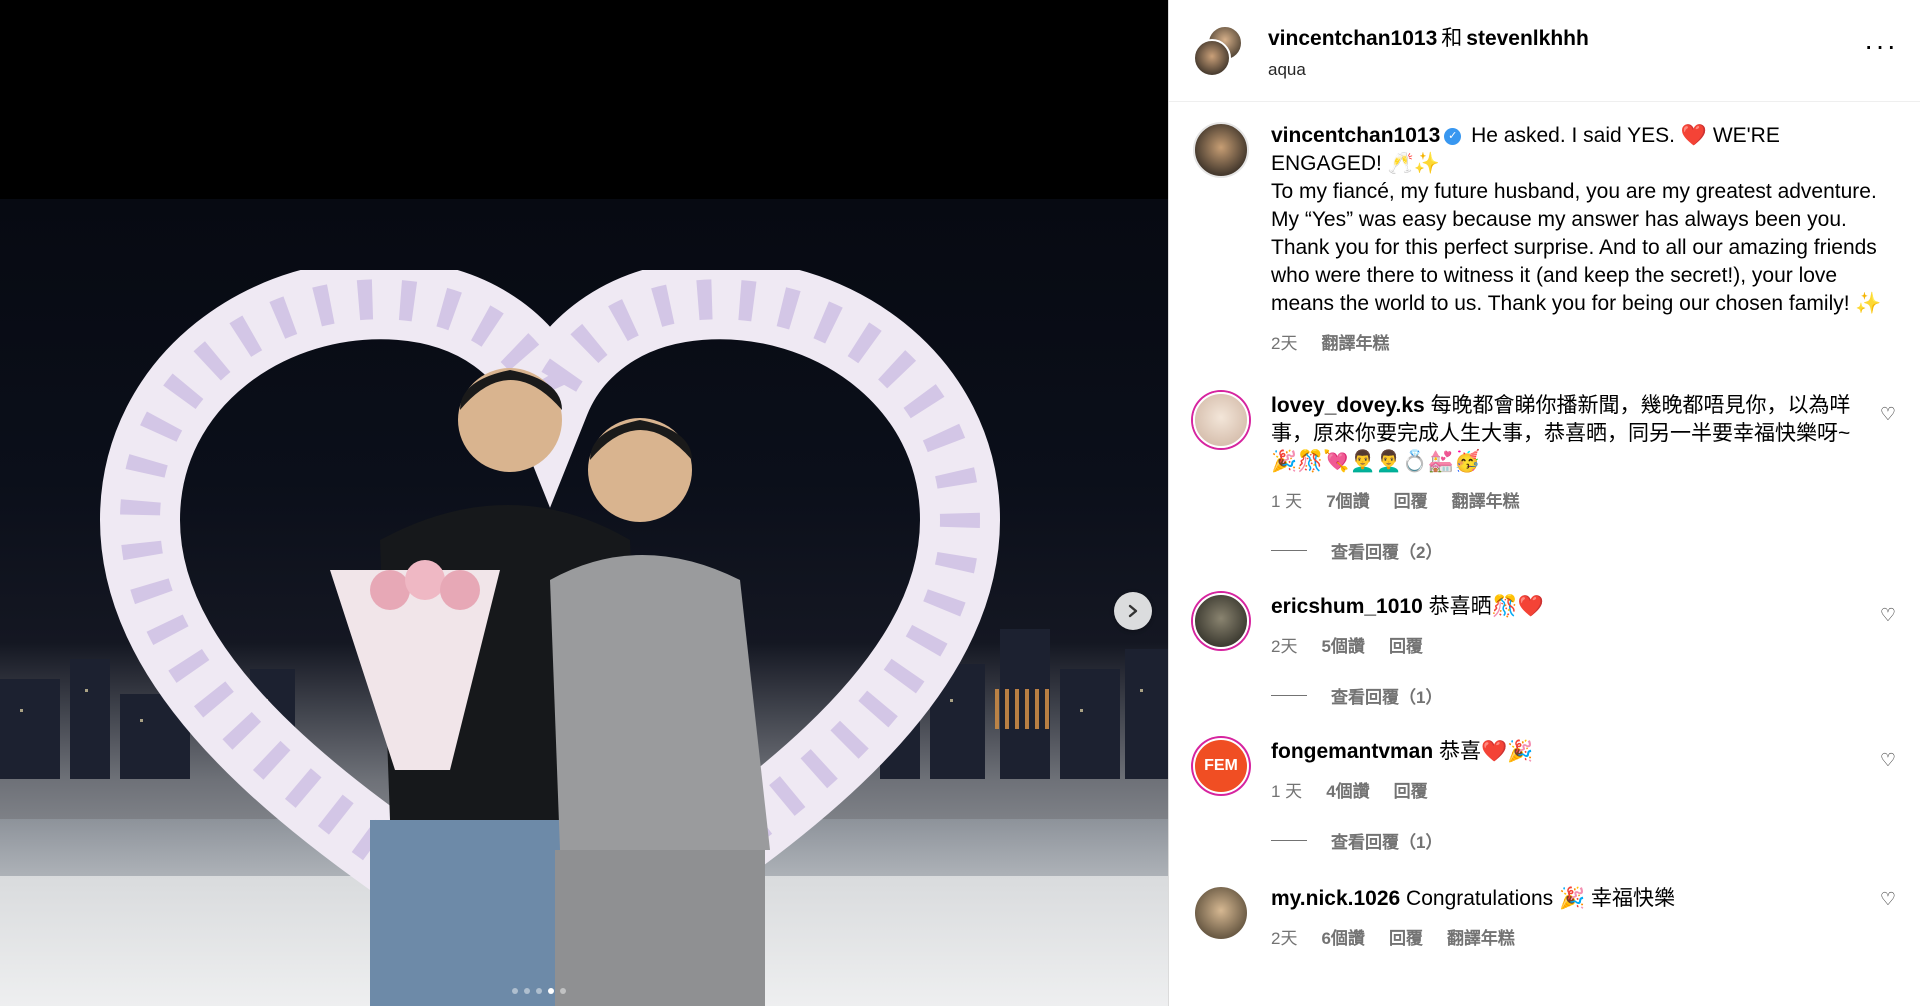 The width and height of the screenshot is (1920, 1006). What do you see at coordinates (1544, 627) in the screenshot?
I see `comment: ericshum_1010 恭喜晒🎊❤️ 2天 5個讚 回覆 ♡` at bounding box center [1544, 627].